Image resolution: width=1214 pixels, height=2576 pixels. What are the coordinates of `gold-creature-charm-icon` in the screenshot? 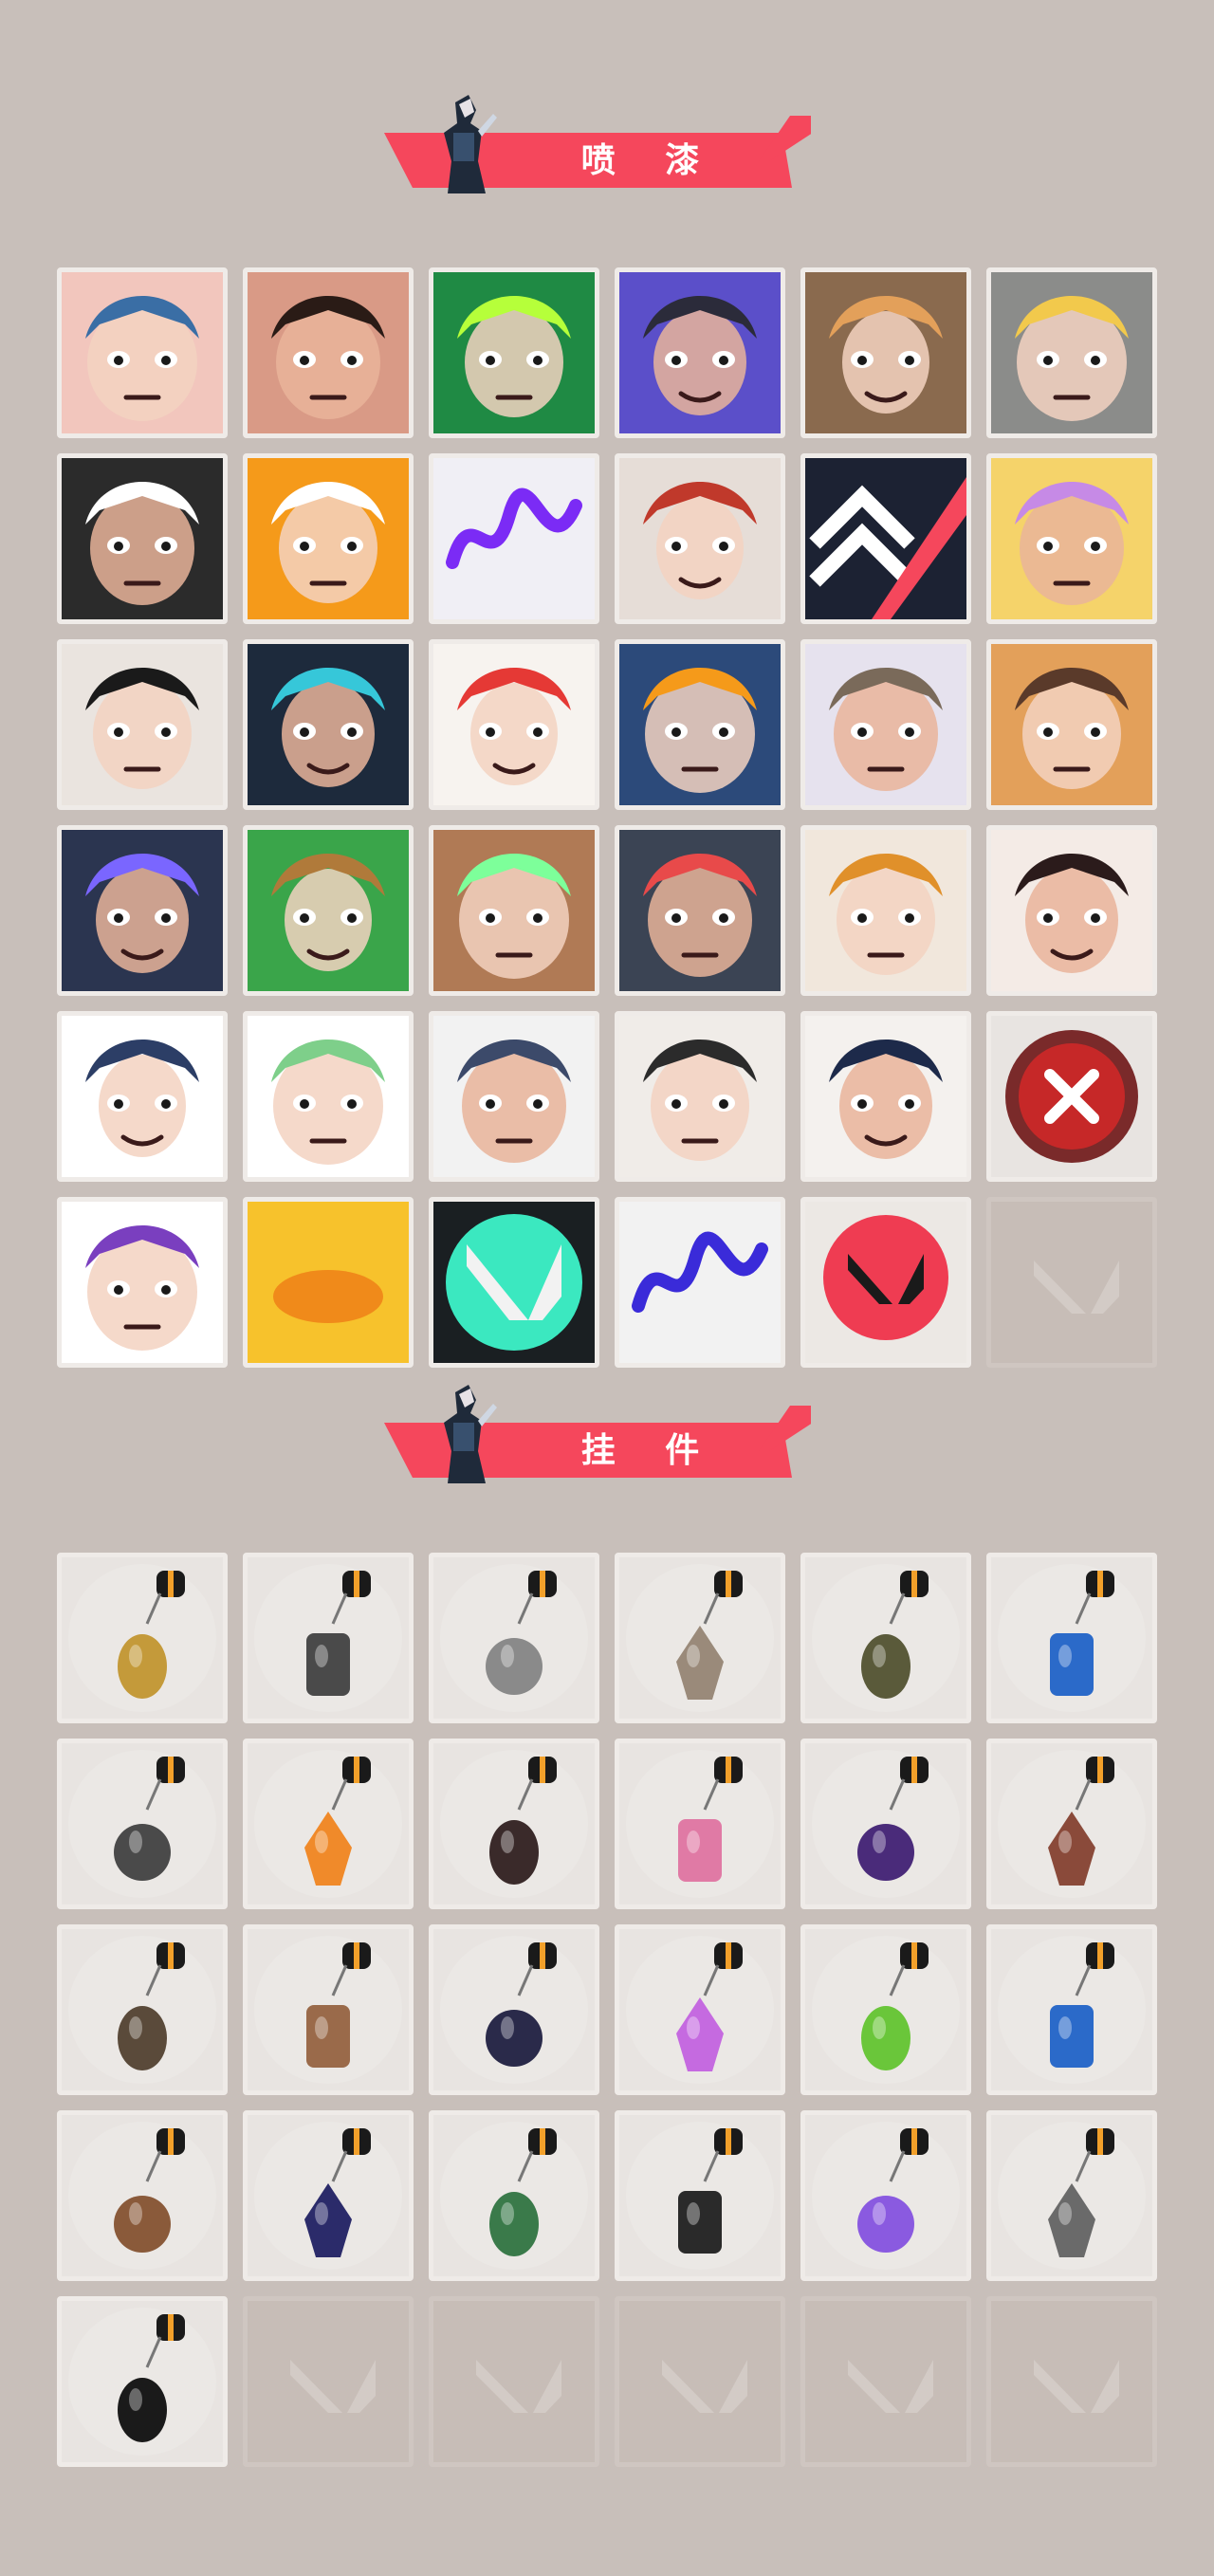 It's located at (142, 1638).